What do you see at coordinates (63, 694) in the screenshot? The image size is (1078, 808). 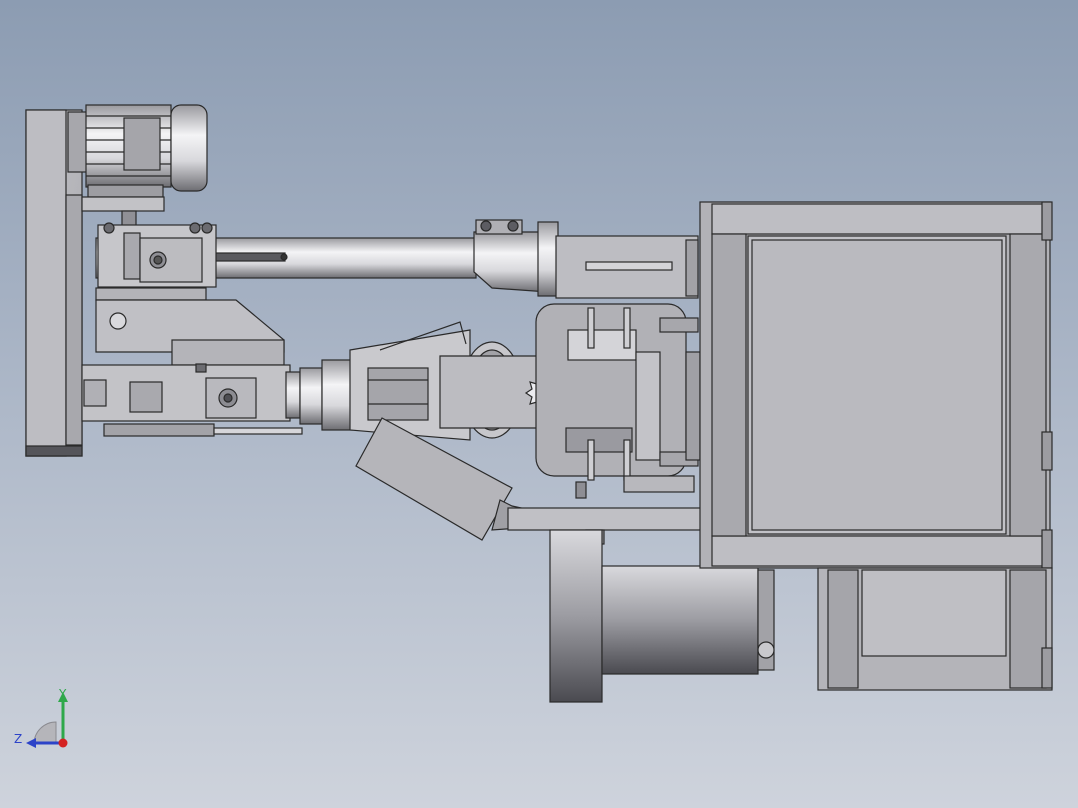 I see `triad-y-label: Y` at bounding box center [63, 694].